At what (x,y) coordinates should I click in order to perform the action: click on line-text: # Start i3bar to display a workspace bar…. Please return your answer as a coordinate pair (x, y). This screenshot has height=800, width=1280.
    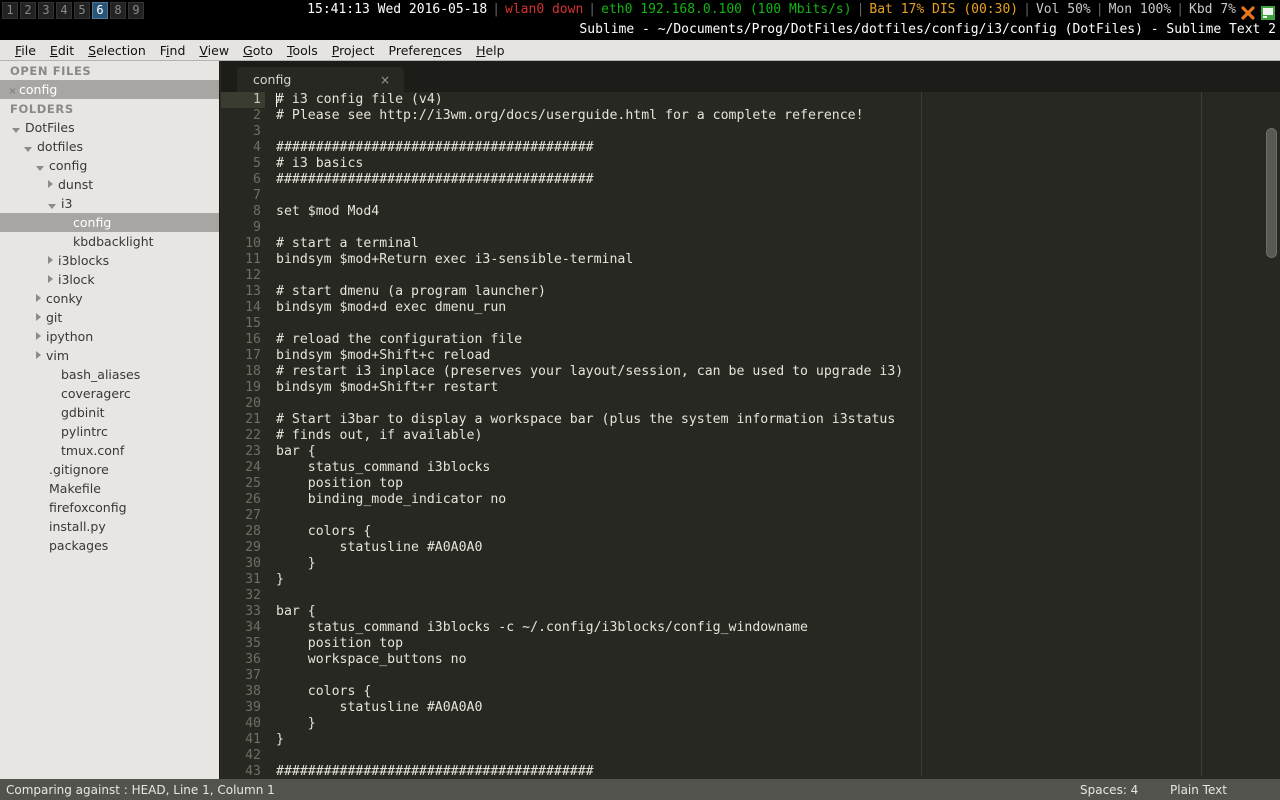
    Looking at the image, I should click on (585, 420).